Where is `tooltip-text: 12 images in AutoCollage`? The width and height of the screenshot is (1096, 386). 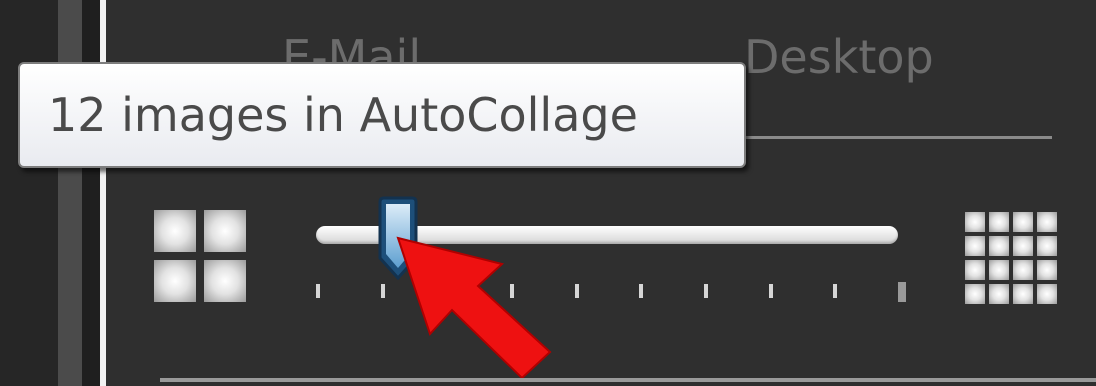
tooltip-text: 12 images in AutoCollage is located at coordinates (343, 115).